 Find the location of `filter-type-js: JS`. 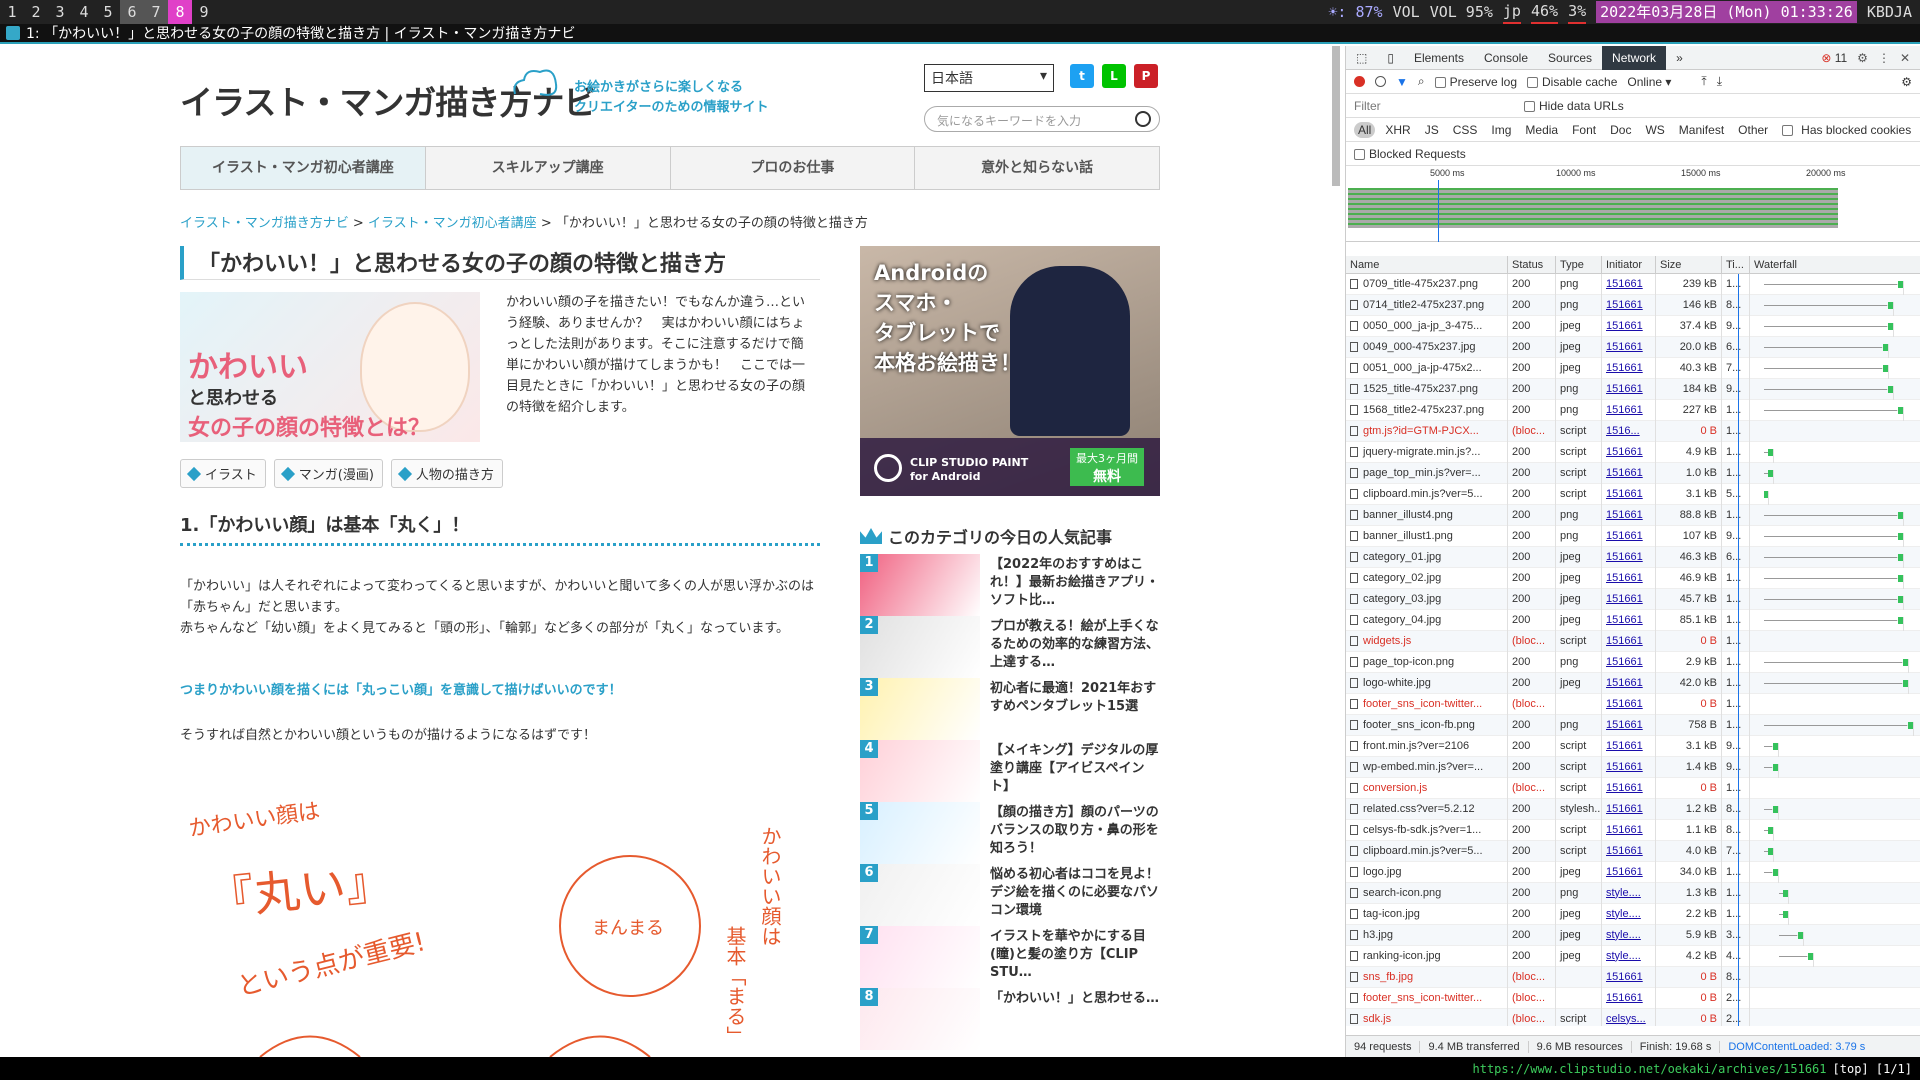

filter-type-js: JS is located at coordinates (1432, 130).